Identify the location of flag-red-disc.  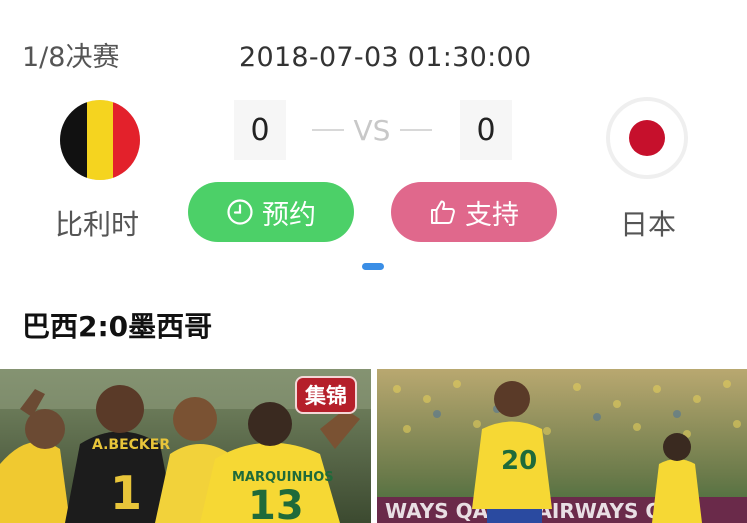
(647, 138).